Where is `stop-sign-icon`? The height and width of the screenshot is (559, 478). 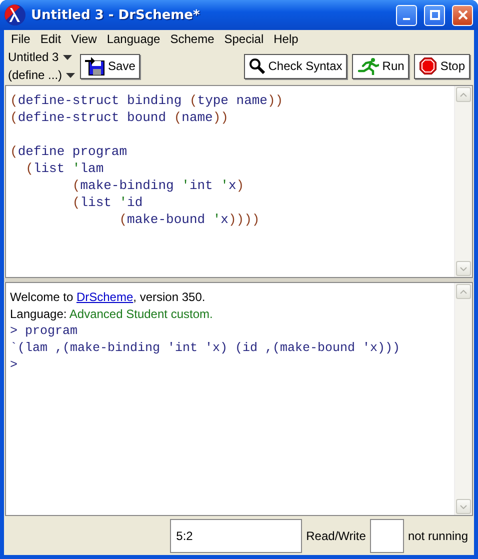 stop-sign-icon is located at coordinates (428, 66).